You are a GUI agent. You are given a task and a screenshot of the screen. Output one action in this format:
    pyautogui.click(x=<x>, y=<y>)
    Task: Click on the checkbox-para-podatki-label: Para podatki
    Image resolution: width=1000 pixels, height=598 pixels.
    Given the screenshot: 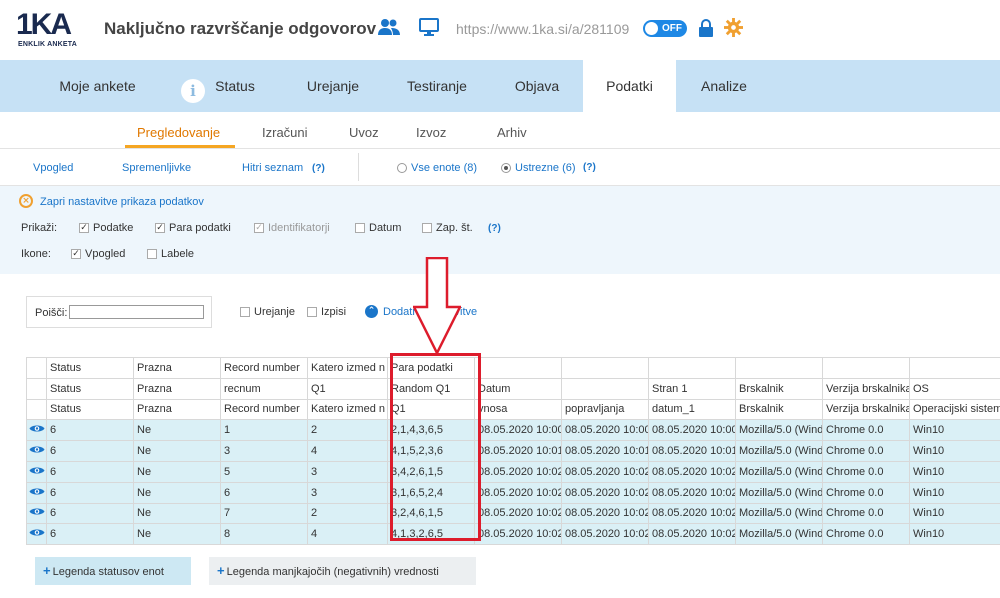 What is the action you would take?
    pyautogui.click(x=200, y=228)
    